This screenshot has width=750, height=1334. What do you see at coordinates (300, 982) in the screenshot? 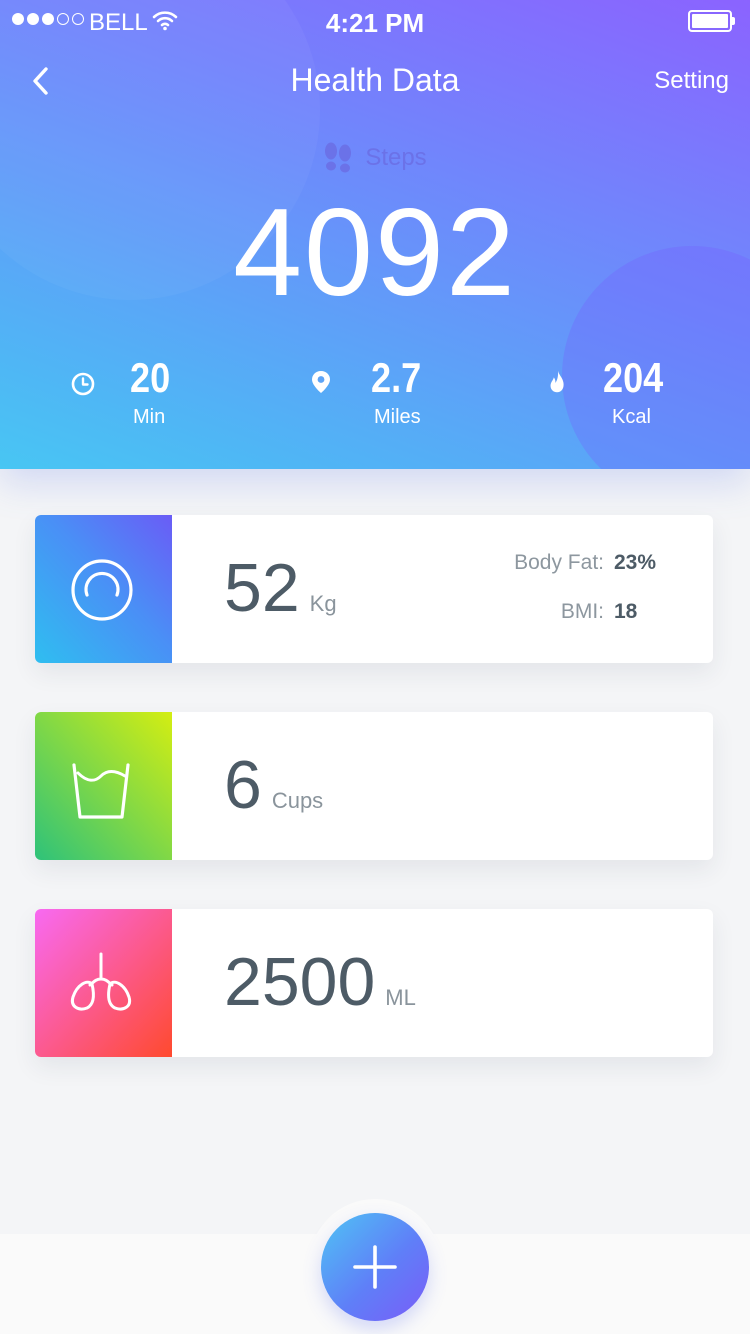
I see `lungs-number: 2500` at bounding box center [300, 982].